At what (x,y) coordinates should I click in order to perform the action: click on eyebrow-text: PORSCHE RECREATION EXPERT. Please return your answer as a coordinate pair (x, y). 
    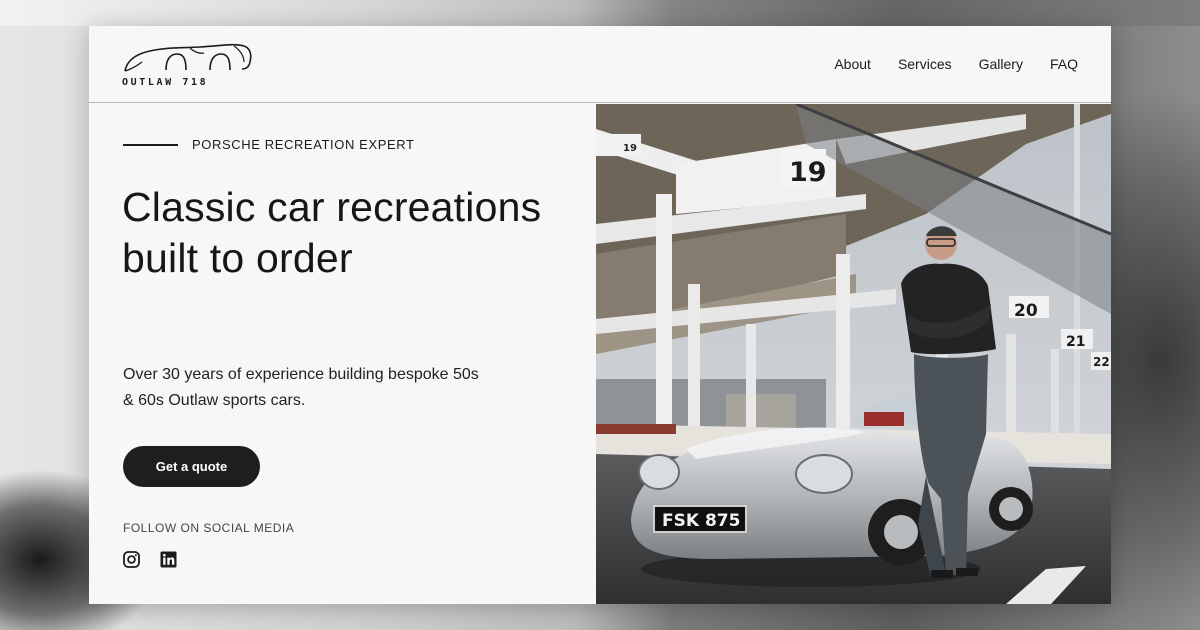
    Looking at the image, I should click on (303, 144).